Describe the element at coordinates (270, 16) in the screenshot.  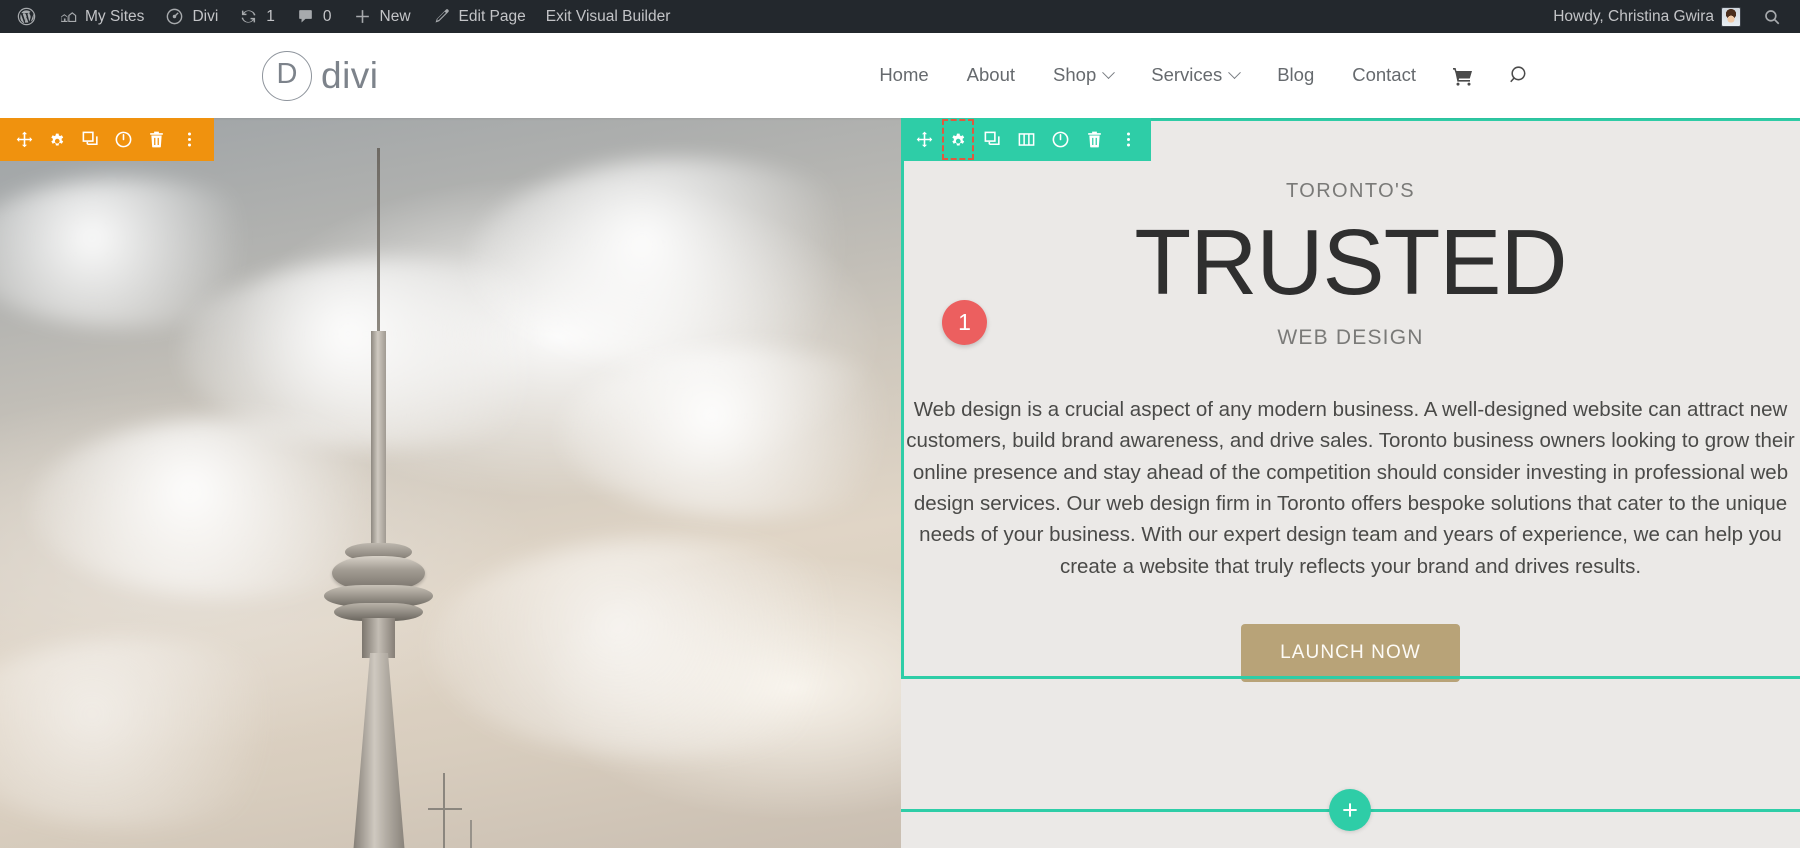
I see `updates-count: 1` at that location.